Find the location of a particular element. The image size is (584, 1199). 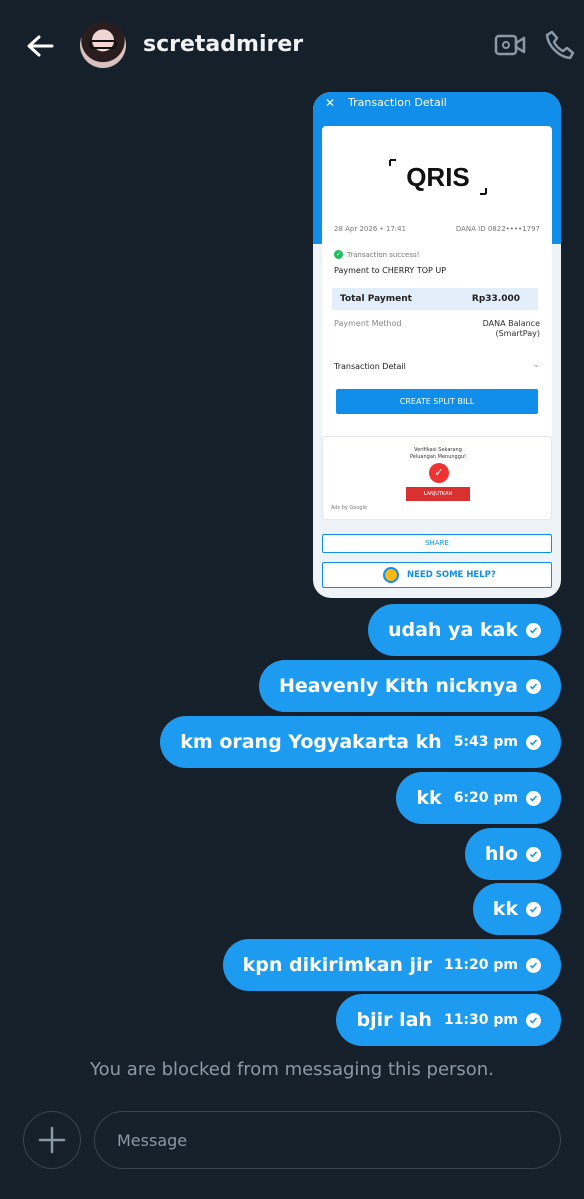

voice-call-button is located at coordinates (560, 45).